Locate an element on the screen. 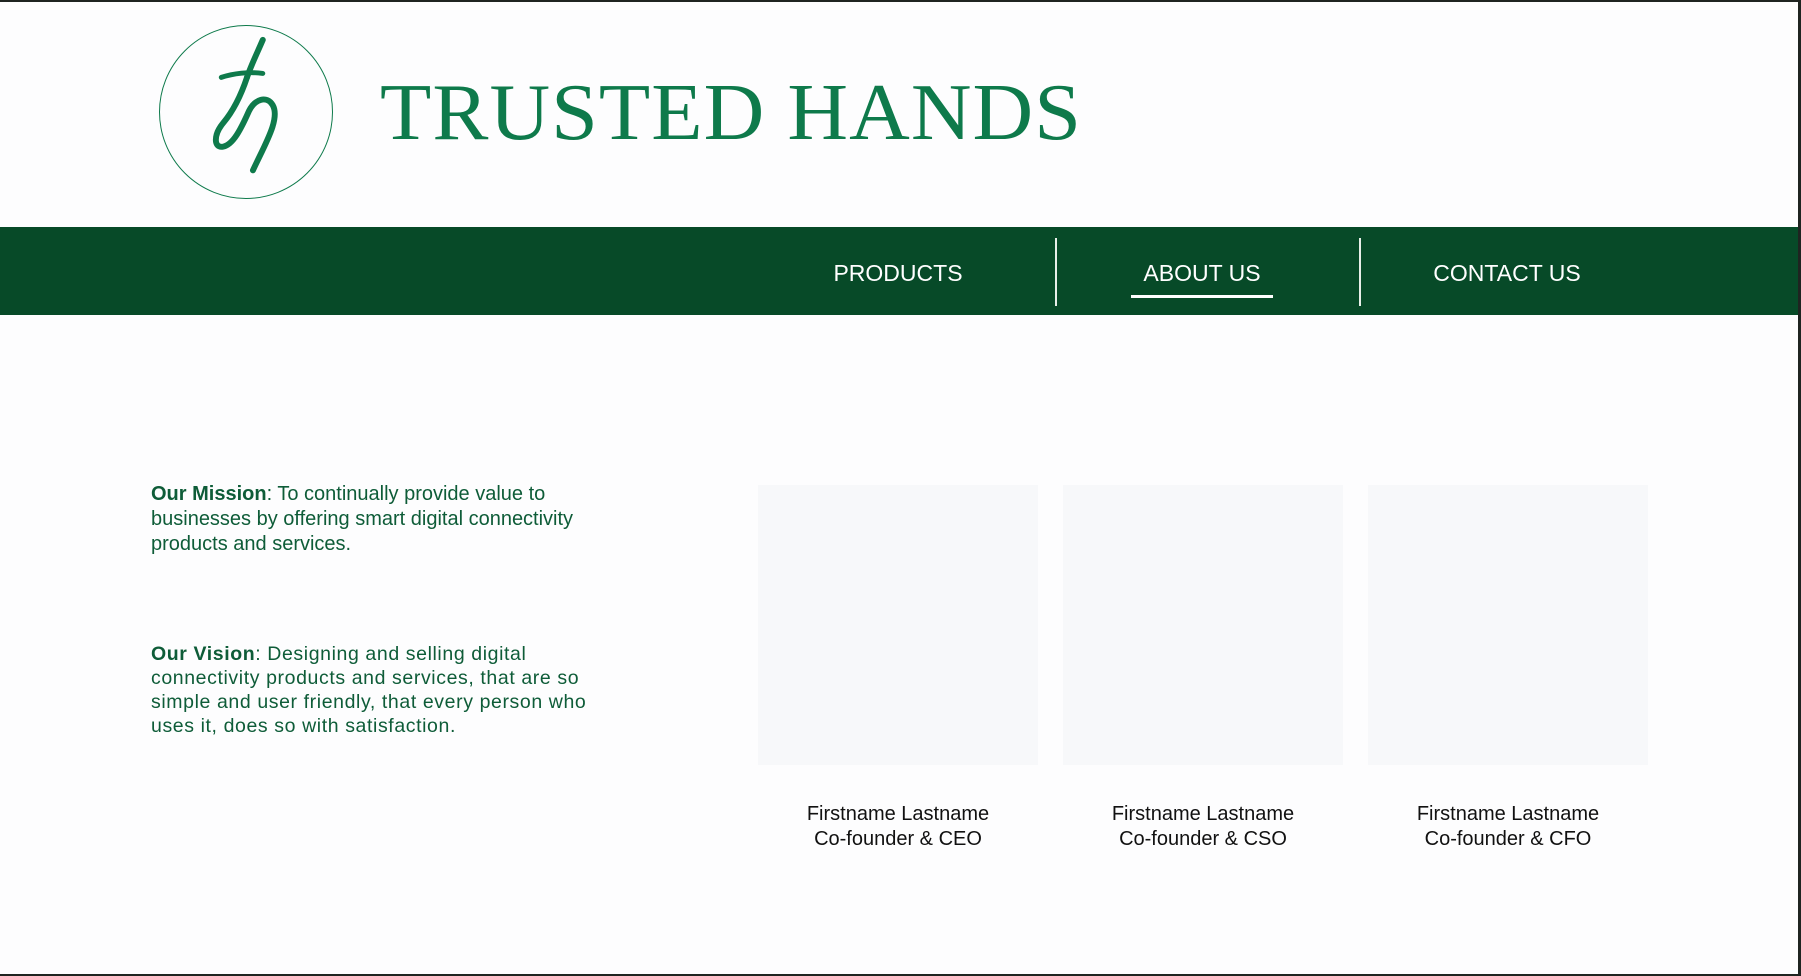 This screenshot has height=976, width=1801. nav-contact-us-label: CONTACT US is located at coordinates (1507, 272).